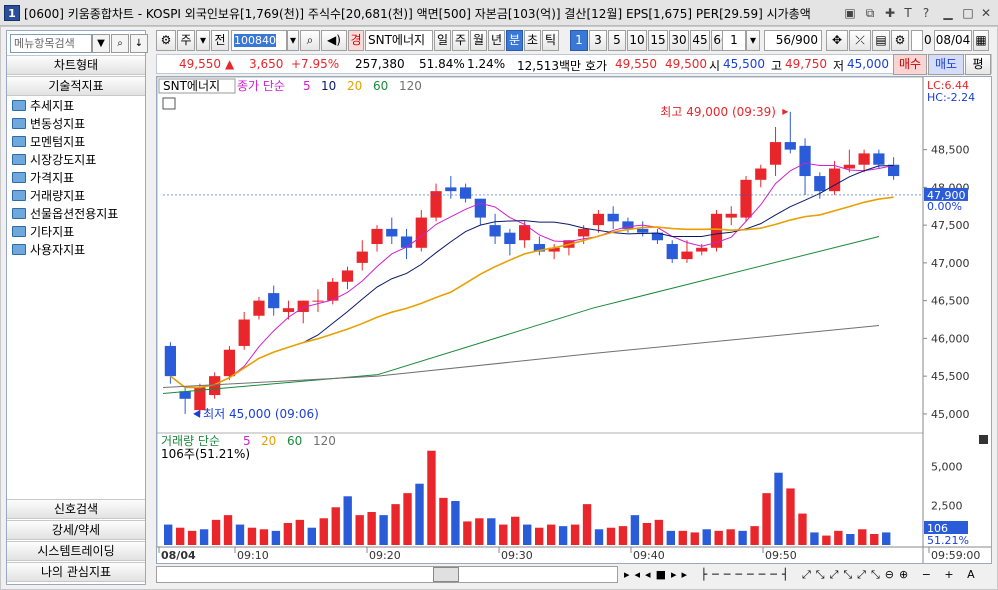 Image resolution: width=998 pixels, height=590 pixels. I want to click on layout-icon: ▣, so click(850, 13).